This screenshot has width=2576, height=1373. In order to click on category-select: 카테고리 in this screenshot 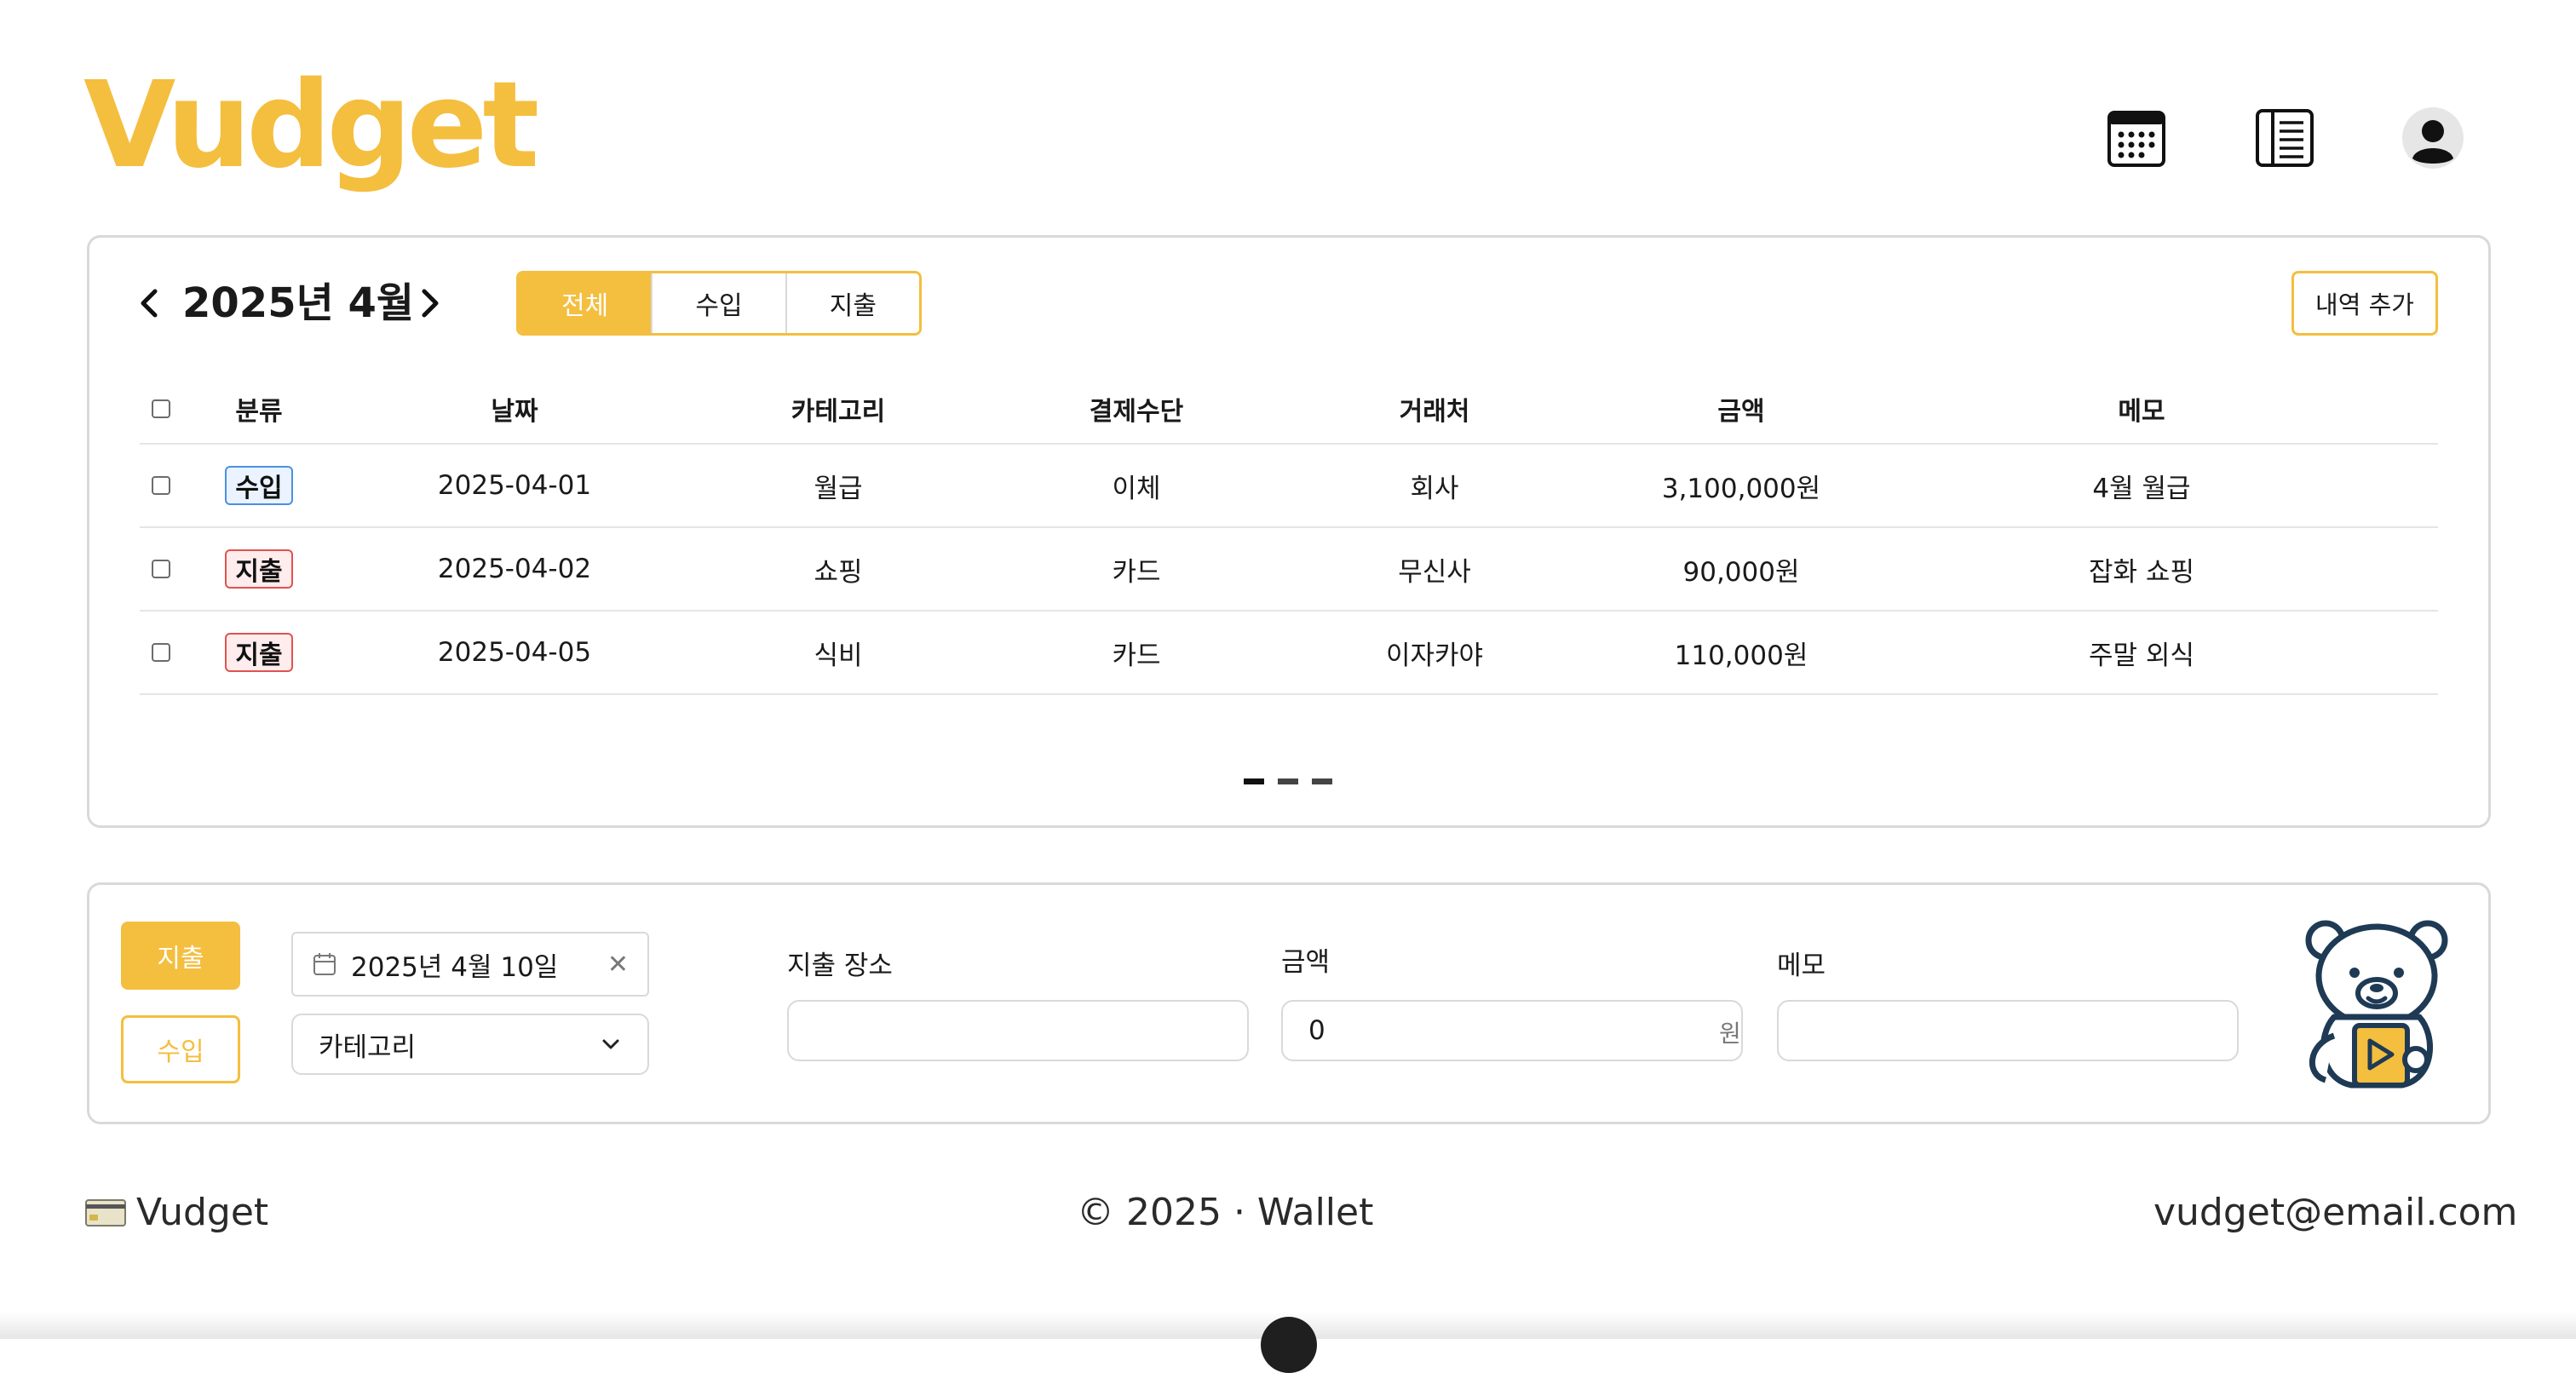, I will do `click(470, 1044)`.